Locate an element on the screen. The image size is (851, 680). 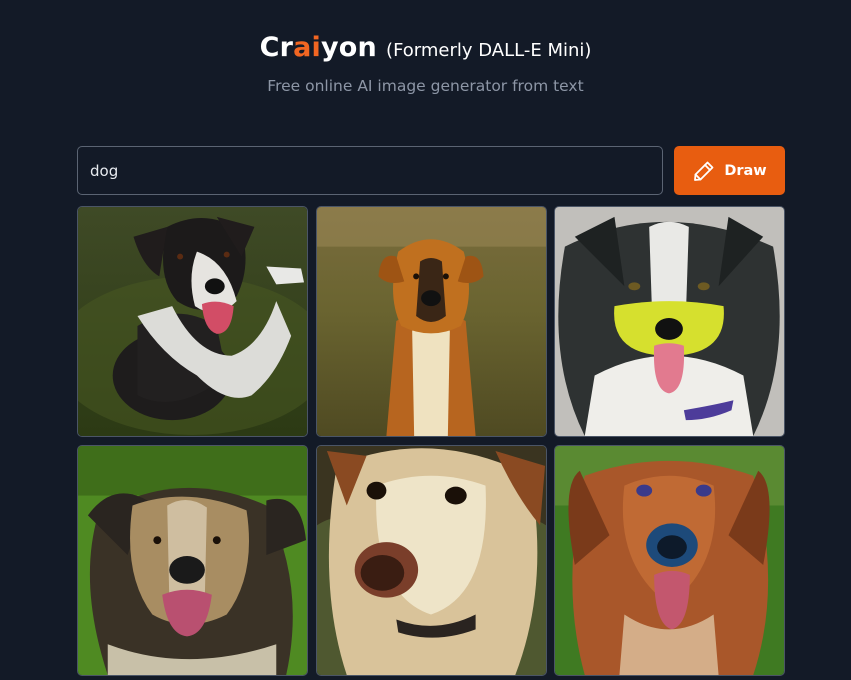
brand-logo: Craiyon is located at coordinates (318, 47).